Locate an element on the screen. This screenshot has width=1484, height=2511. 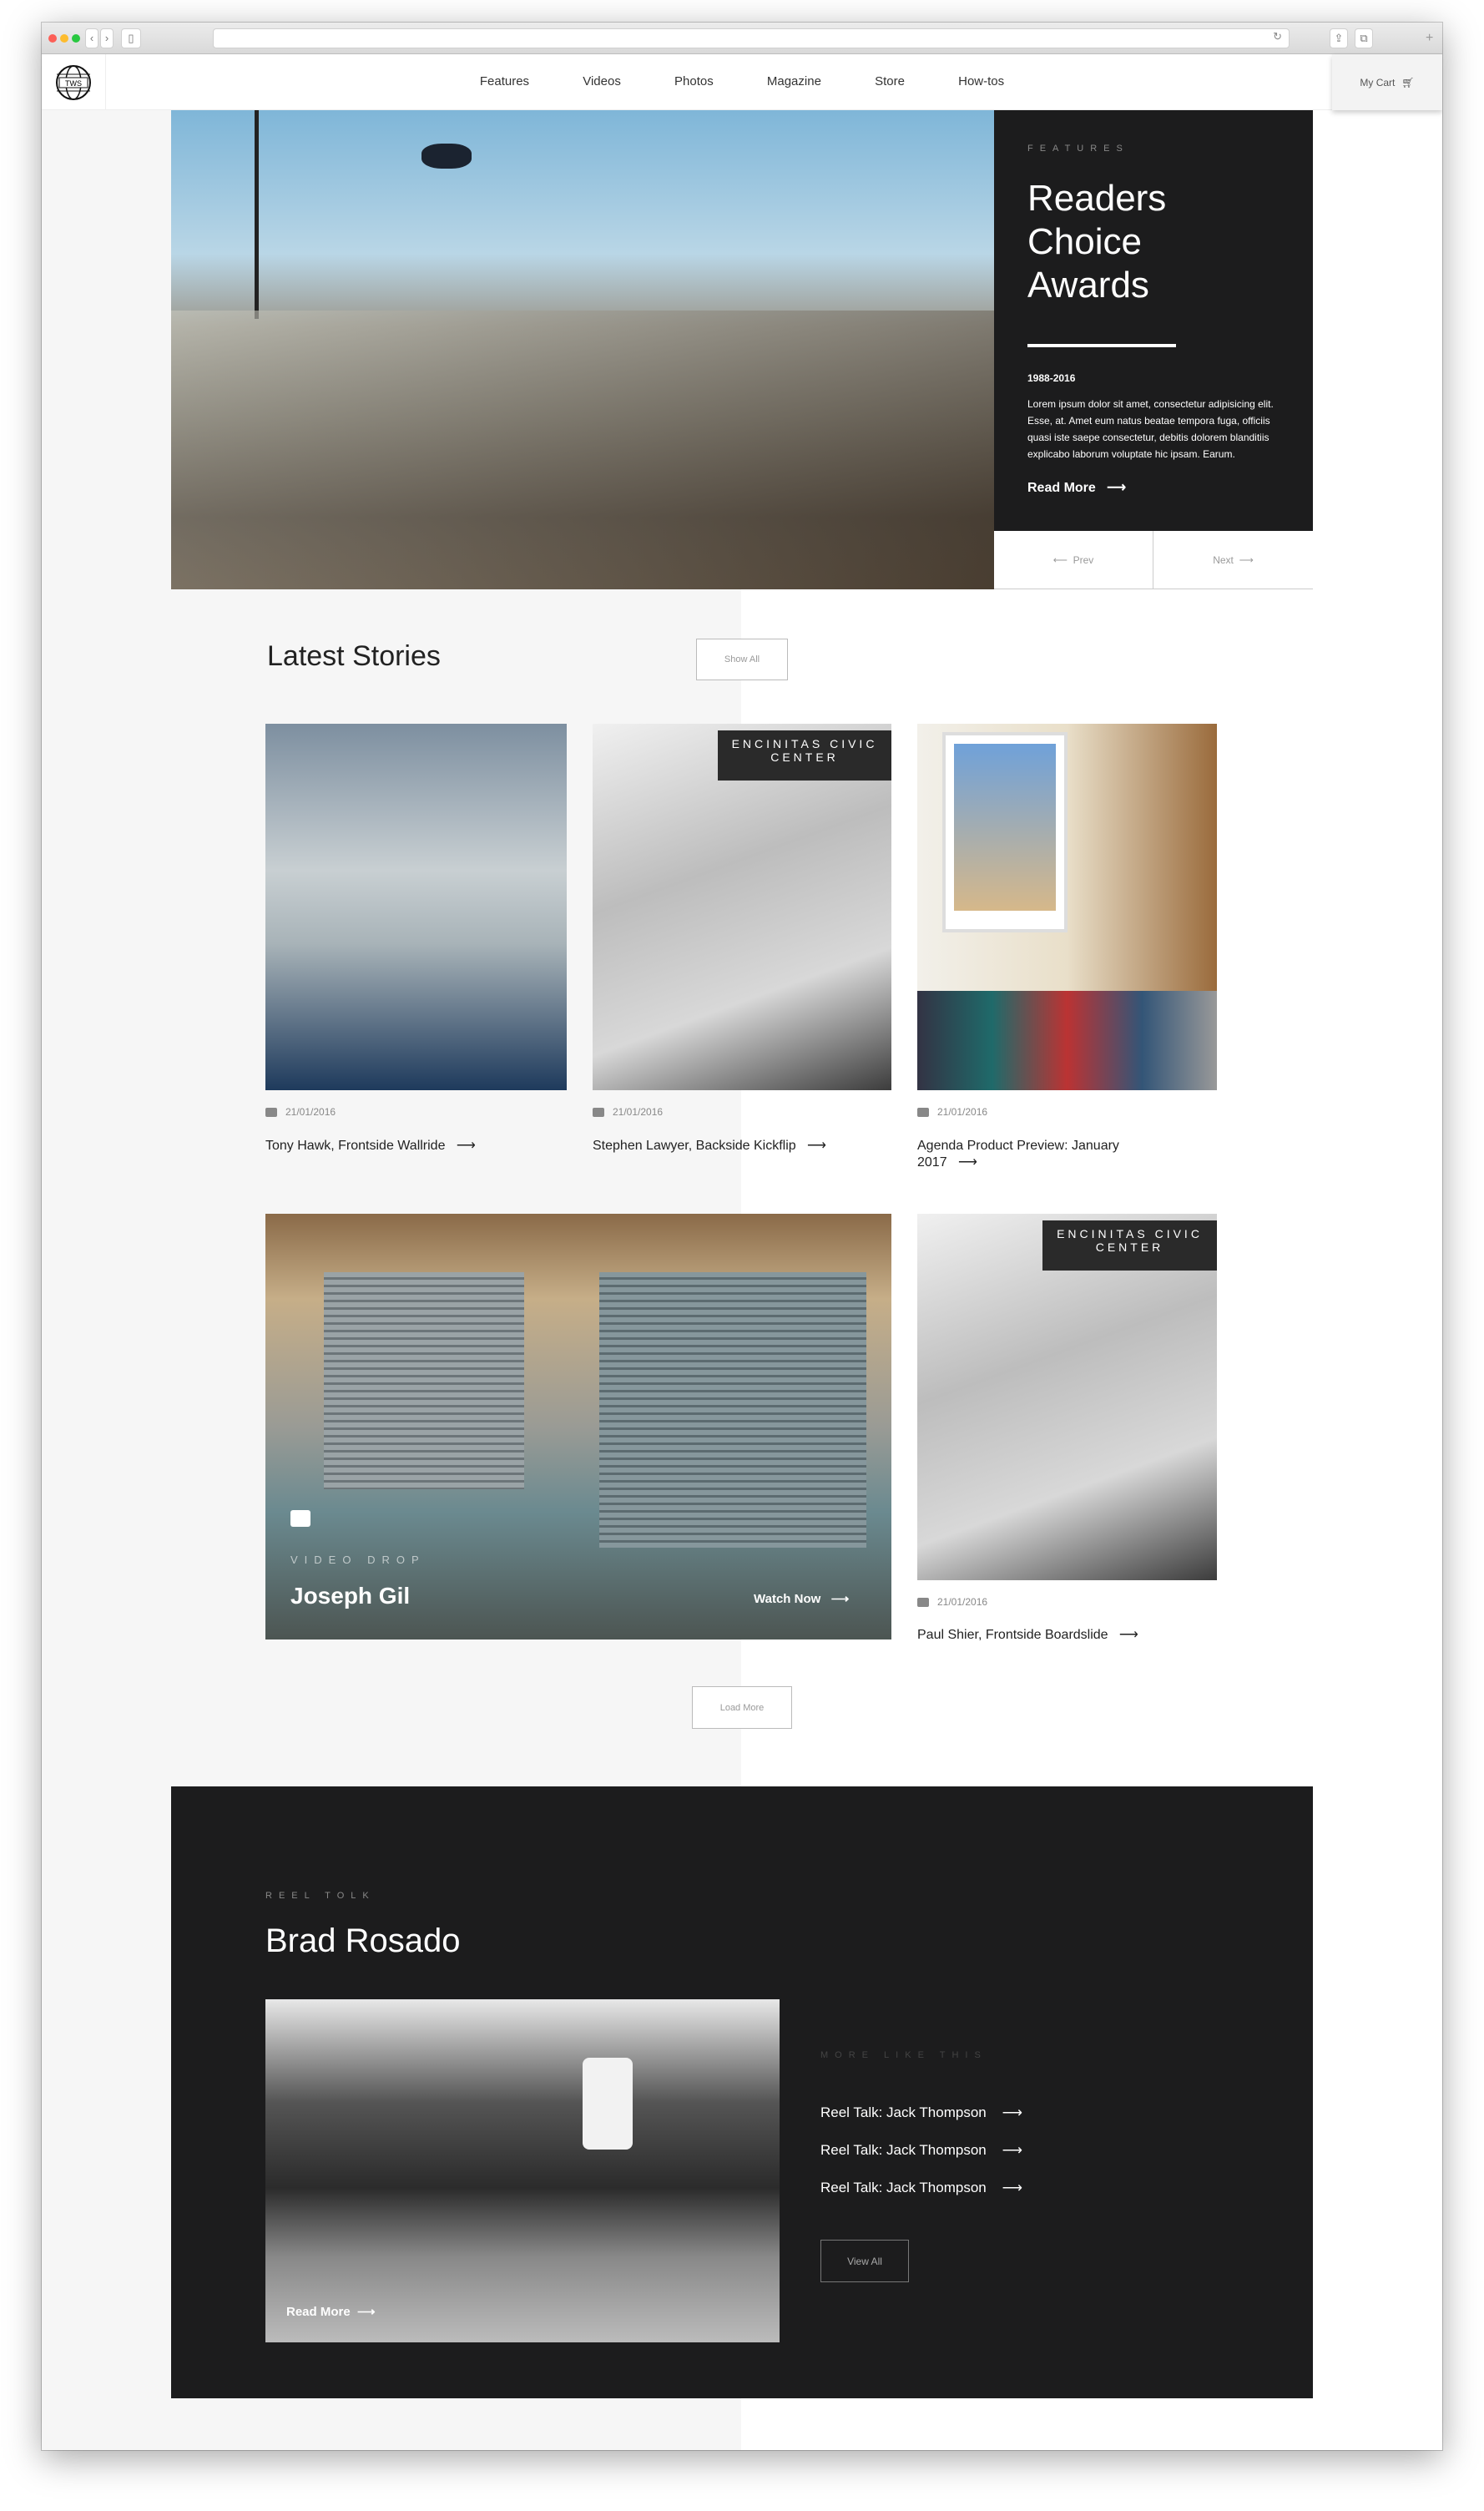
hero-title: Readers Choice Awards is located at coordinates (1097, 242).